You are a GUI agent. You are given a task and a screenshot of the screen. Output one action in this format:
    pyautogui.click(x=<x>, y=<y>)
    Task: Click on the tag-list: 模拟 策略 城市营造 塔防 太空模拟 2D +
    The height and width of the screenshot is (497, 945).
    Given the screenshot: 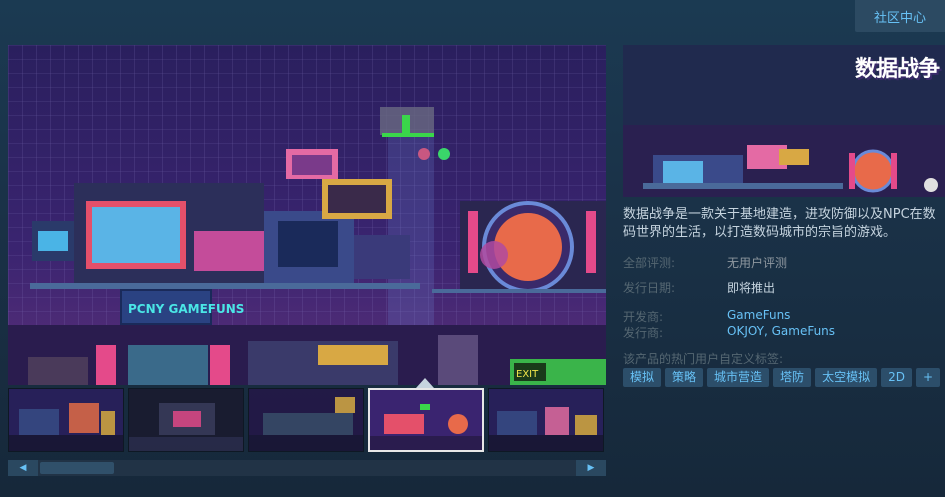 What is the action you would take?
    pyautogui.click(x=782, y=377)
    